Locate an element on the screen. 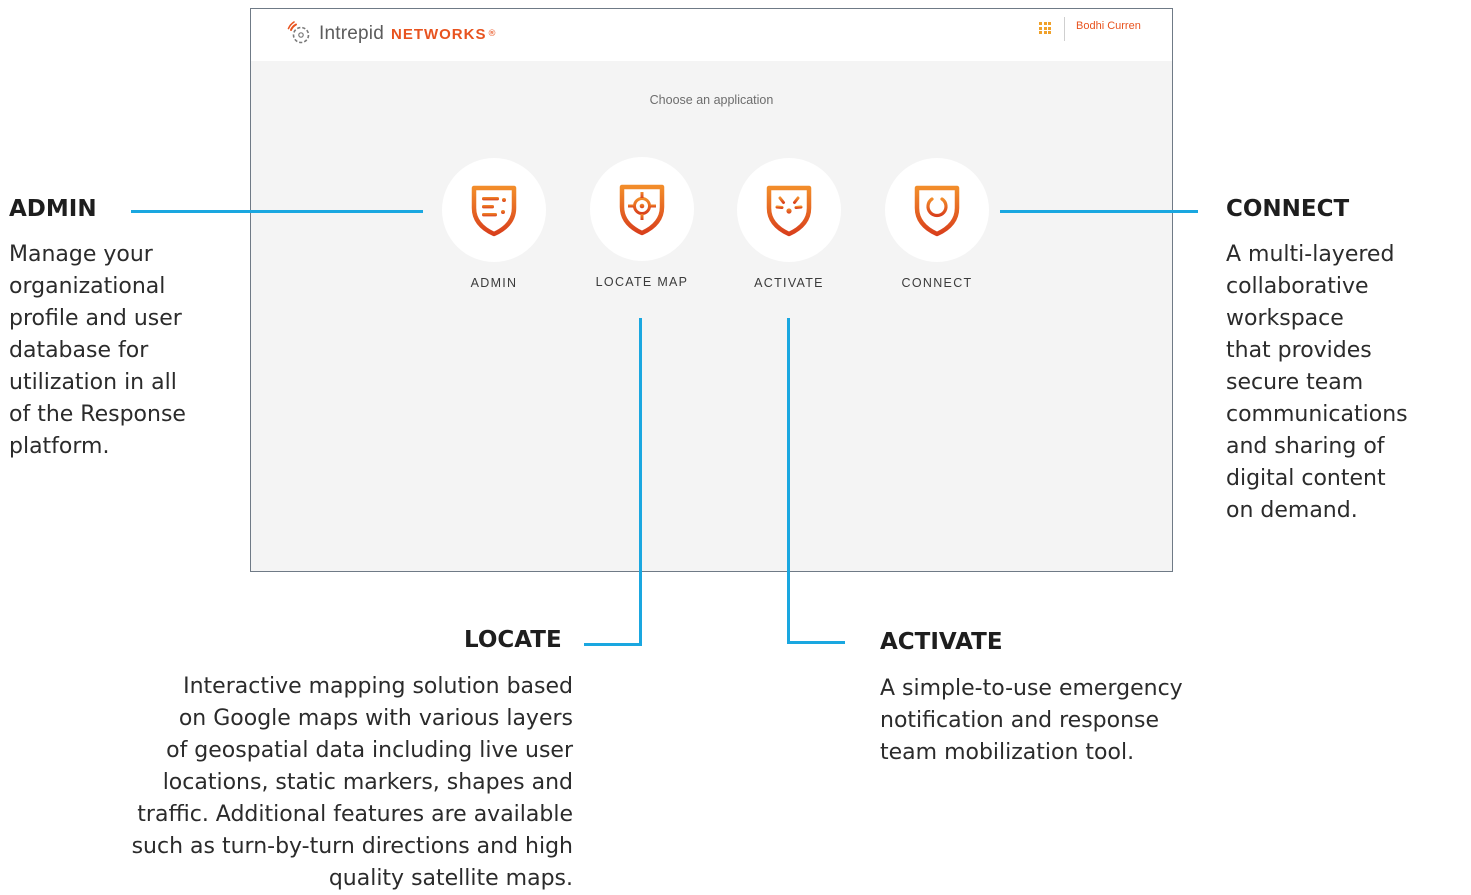 This screenshot has height=895, width=1471. header-divider is located at coordinates (1064, 29).